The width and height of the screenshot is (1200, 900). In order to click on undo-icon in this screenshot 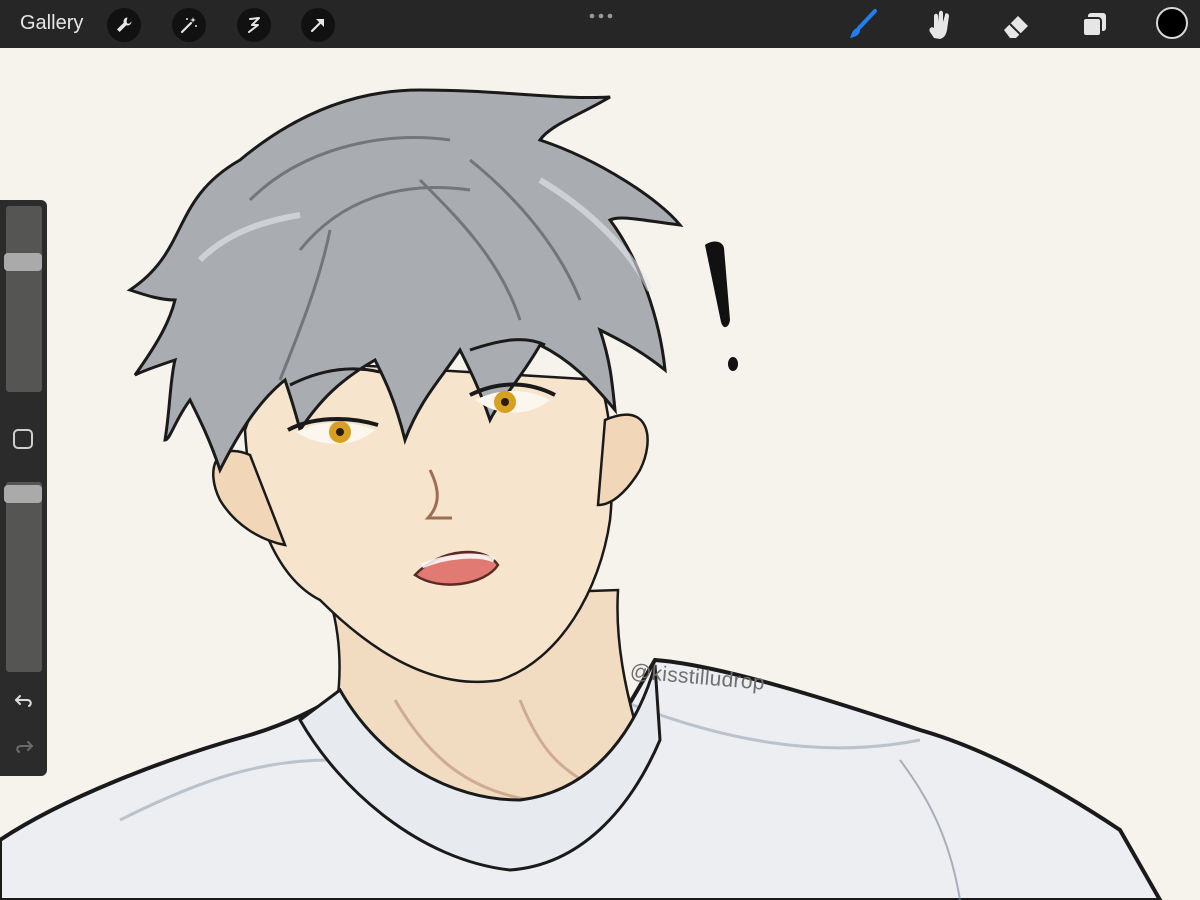, I will do `click(24, 700)`.